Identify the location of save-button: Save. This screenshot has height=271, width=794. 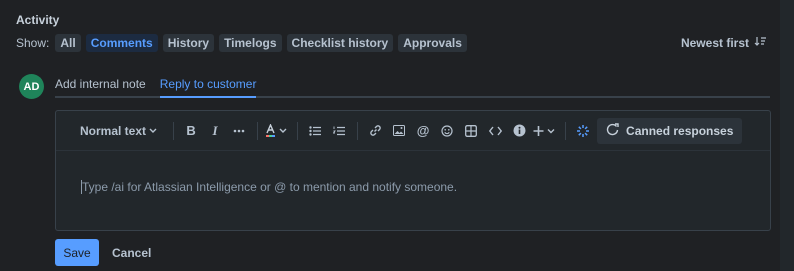
(77, 252).